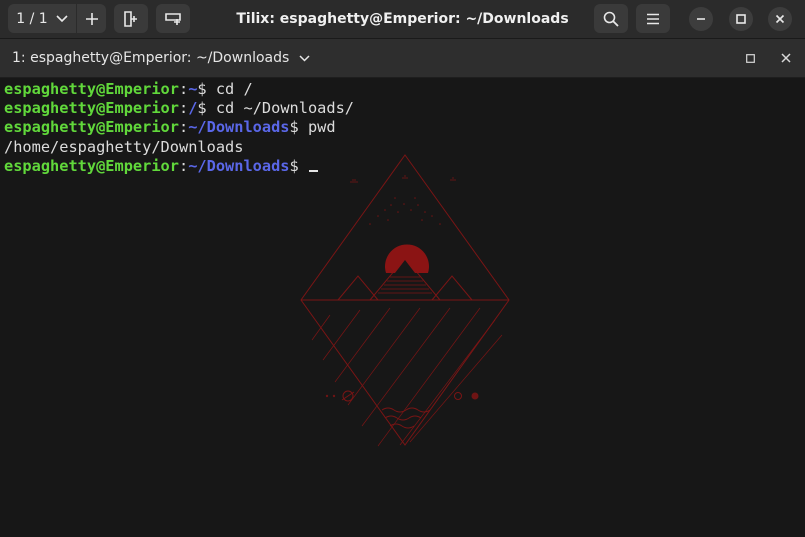 The height and width of the screenshot is (537, 805). What do you see at coordinates (229, 89) in the screenshot?
I see `command-text: cd /` at bounding box center [229, 89].